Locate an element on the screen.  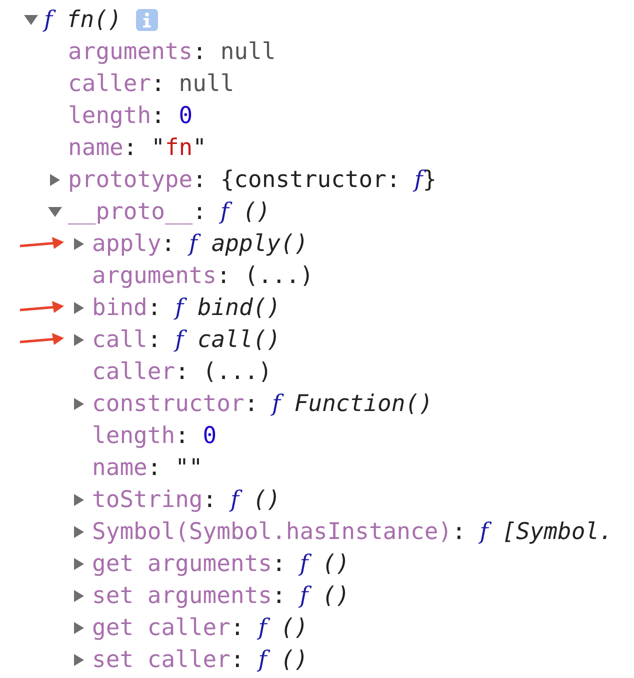
property-line: prototype: {constructor: f} is located at coordinates (252, 180).